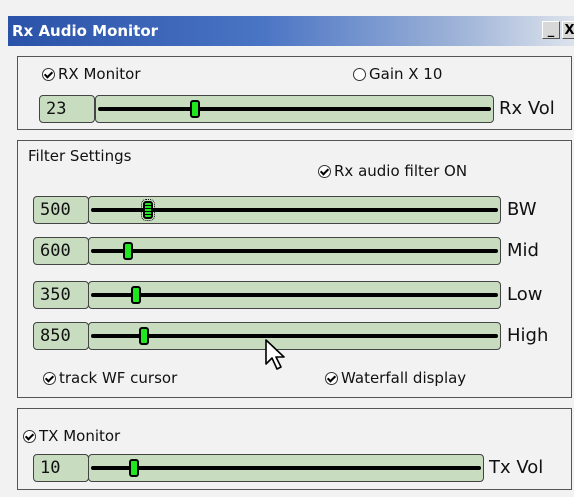 The height and width of the screenshot is (497, 574). Describe the element at coordinates (522, 209) in the screenshot. I see `bw-label: BW` at that location.